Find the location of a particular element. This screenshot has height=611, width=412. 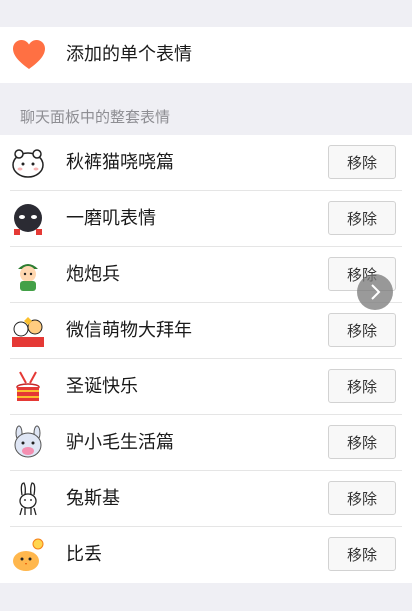

pack-name: 兔斯基 is located at coordinates (93, 498).